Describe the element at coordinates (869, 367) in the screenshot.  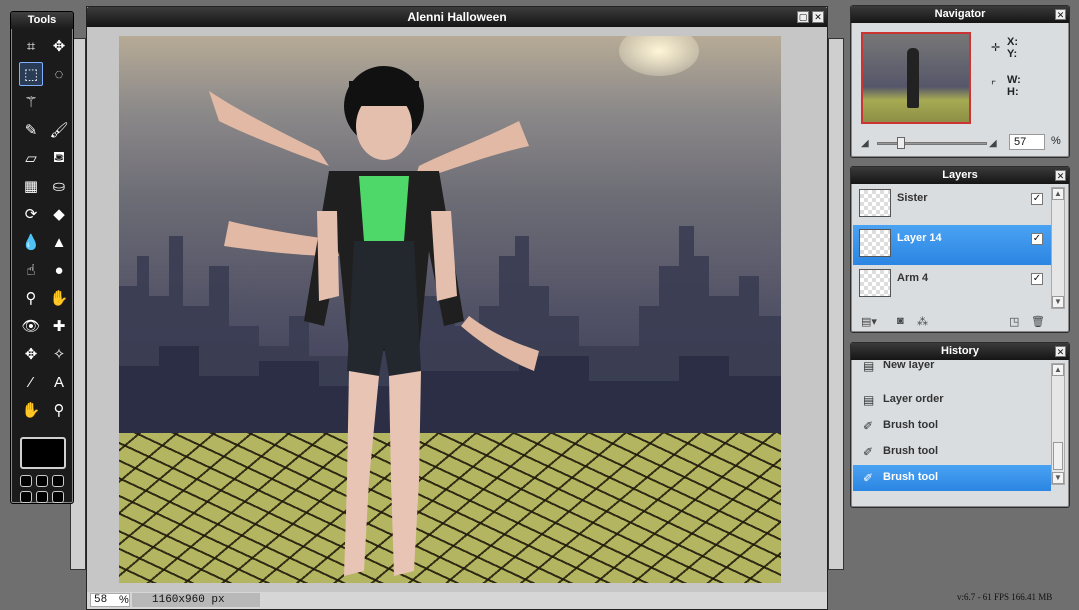
I see `layer-action-icon: ▤` at that location.